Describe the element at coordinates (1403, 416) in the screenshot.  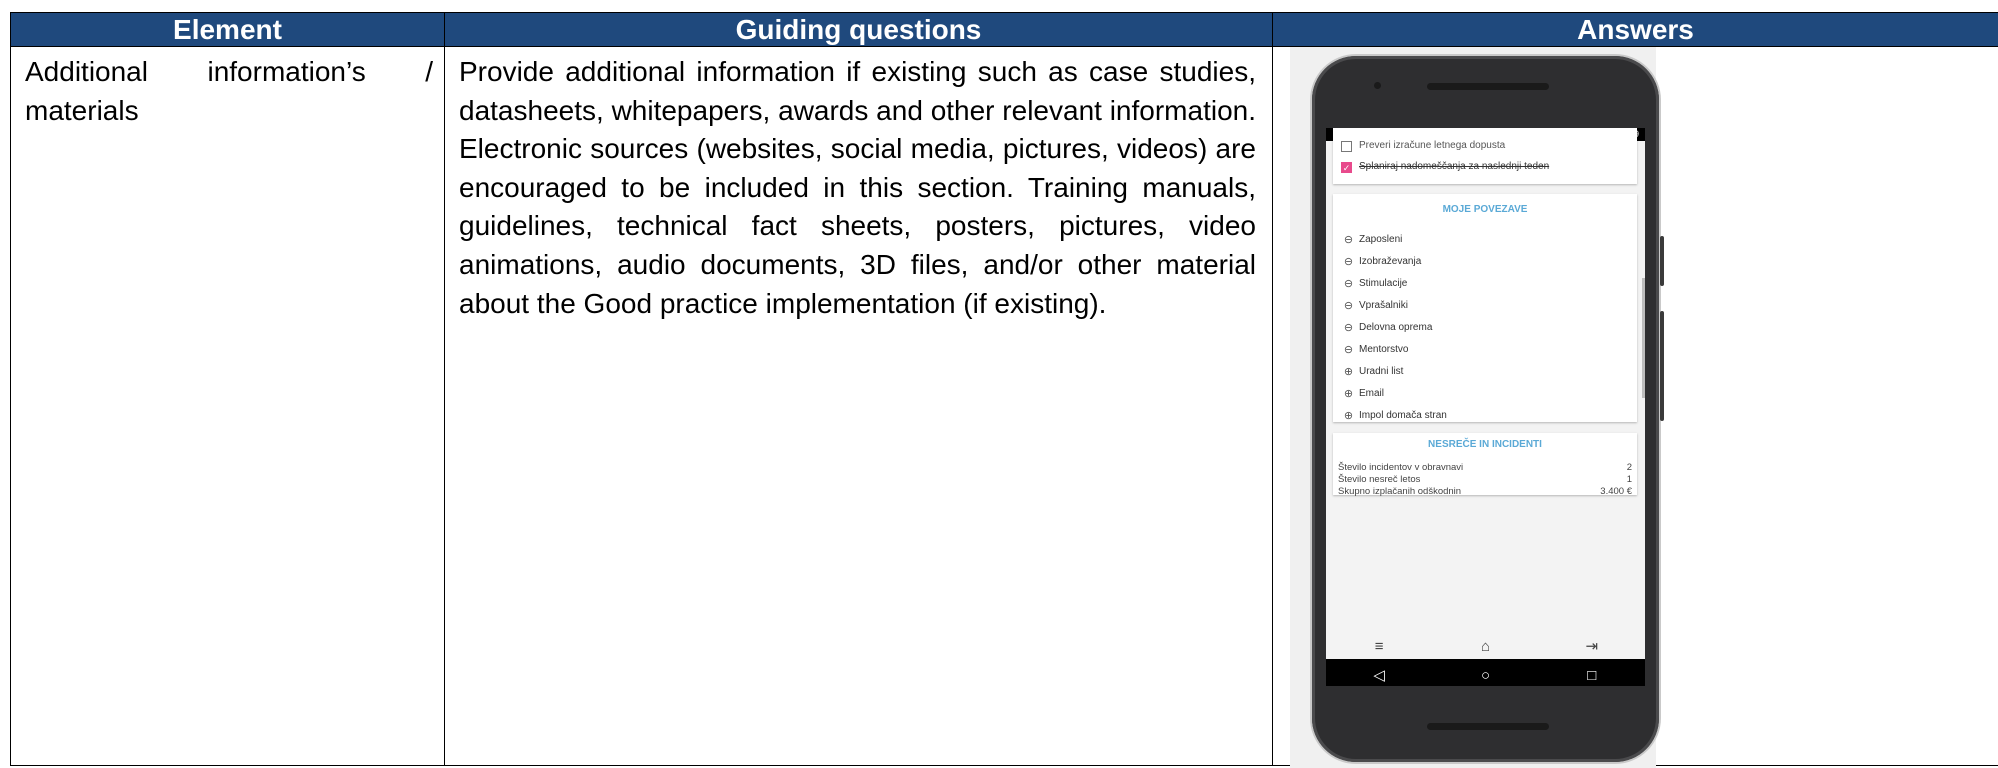
I see `link-label: Impol domača stran` at that location.